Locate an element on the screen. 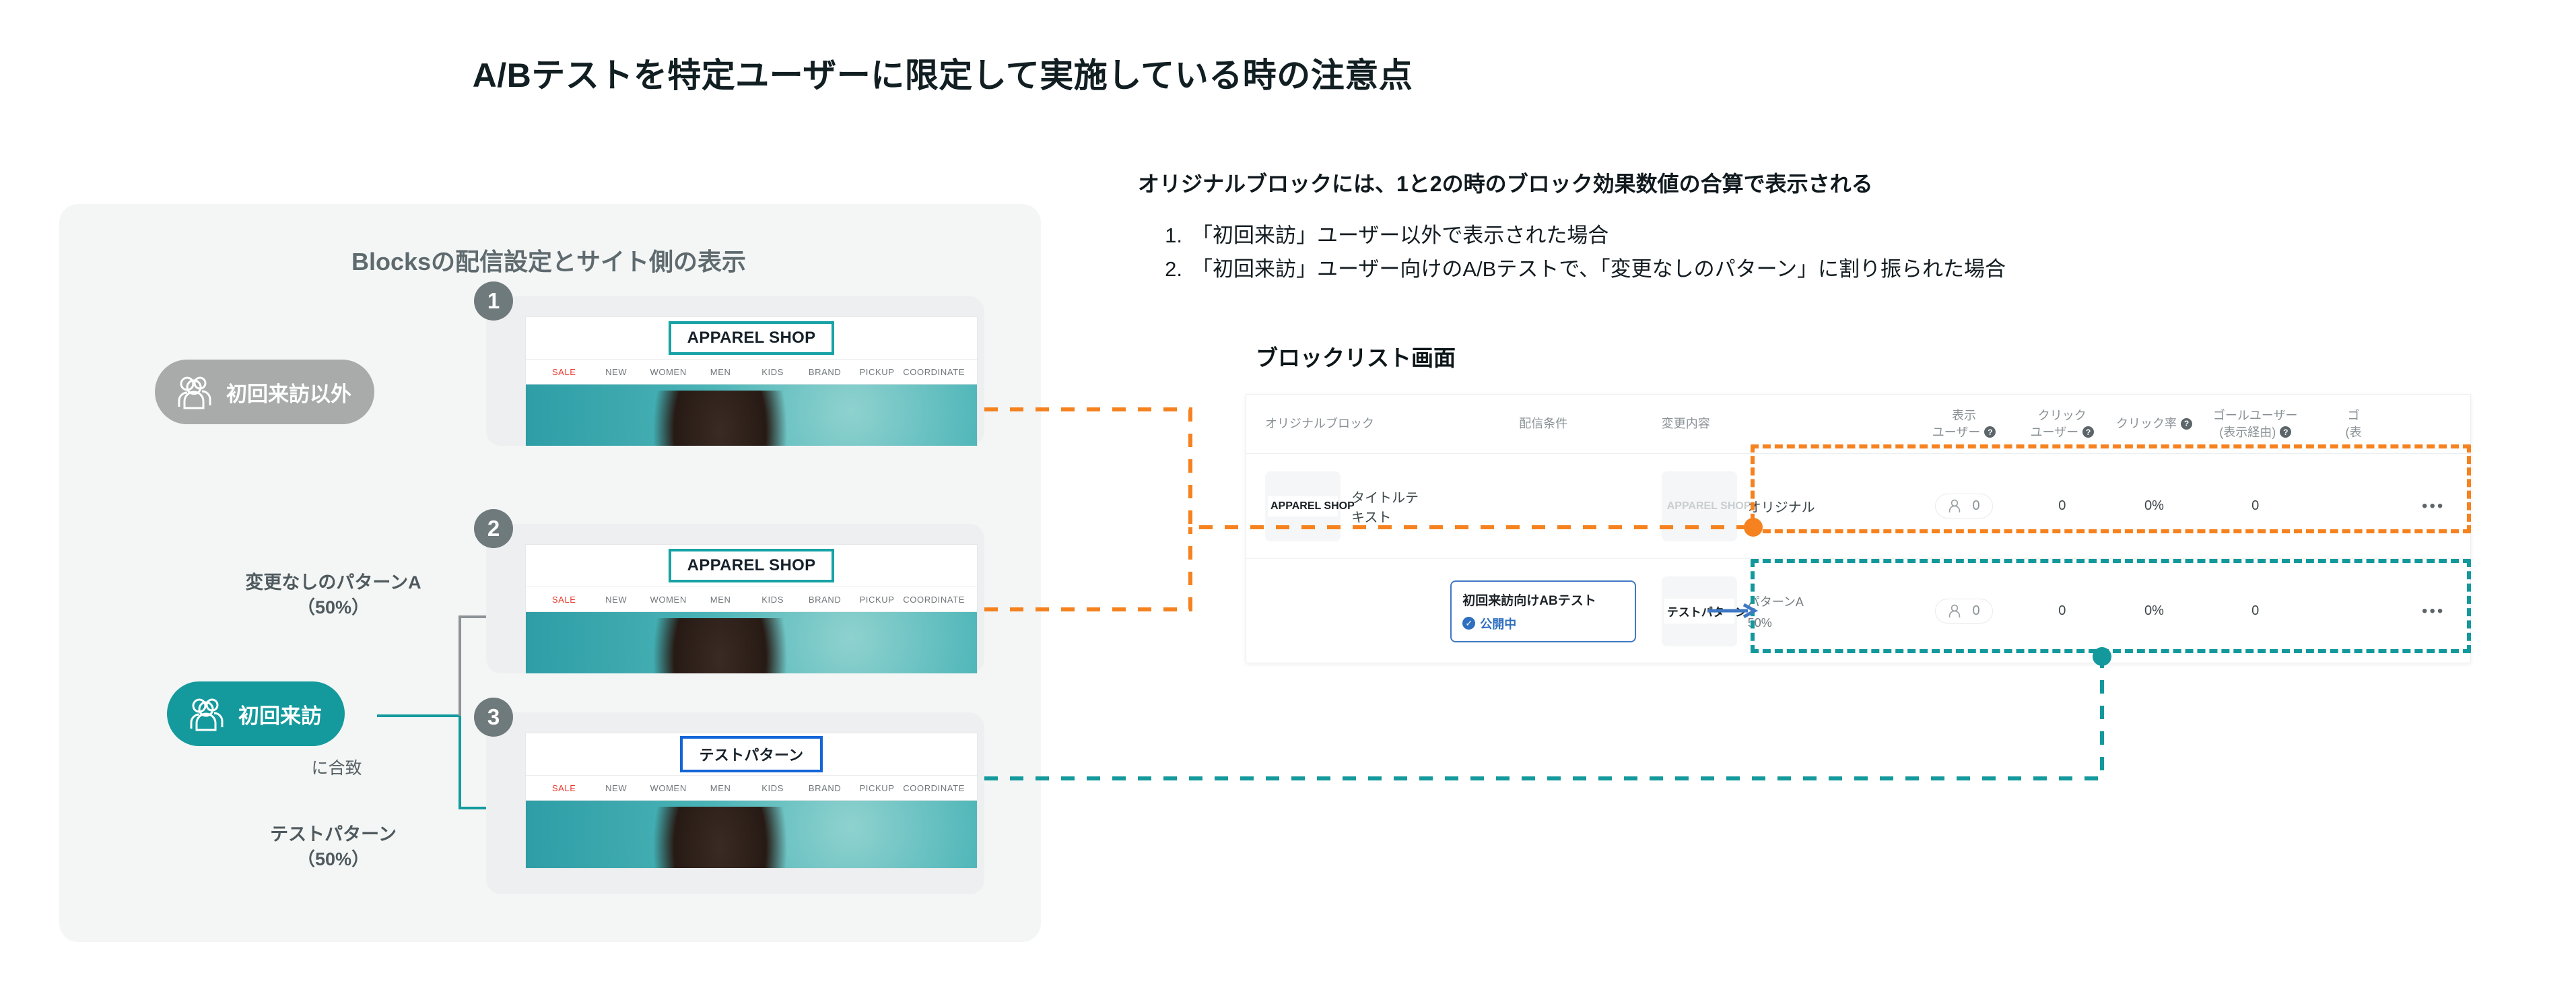  block-list-section-label: ブロックリスト画面 is located at coordinates (1356, 358).